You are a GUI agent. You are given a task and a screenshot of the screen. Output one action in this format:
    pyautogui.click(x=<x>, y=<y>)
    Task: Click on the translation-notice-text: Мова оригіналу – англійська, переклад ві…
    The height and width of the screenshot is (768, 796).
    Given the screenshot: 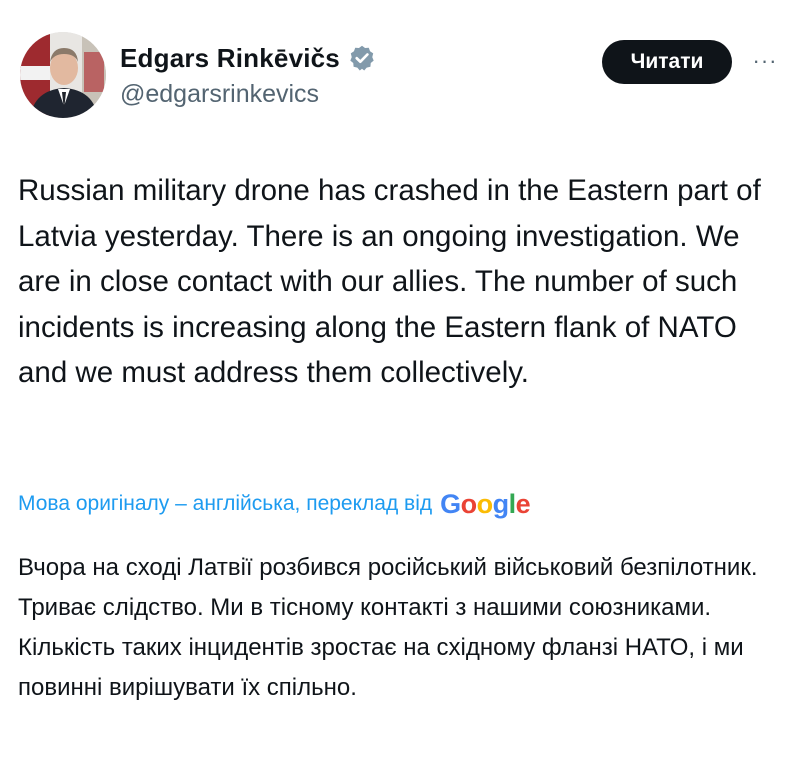 What is the action you would take?
    pyautogui.click(x=225, y=503)
    